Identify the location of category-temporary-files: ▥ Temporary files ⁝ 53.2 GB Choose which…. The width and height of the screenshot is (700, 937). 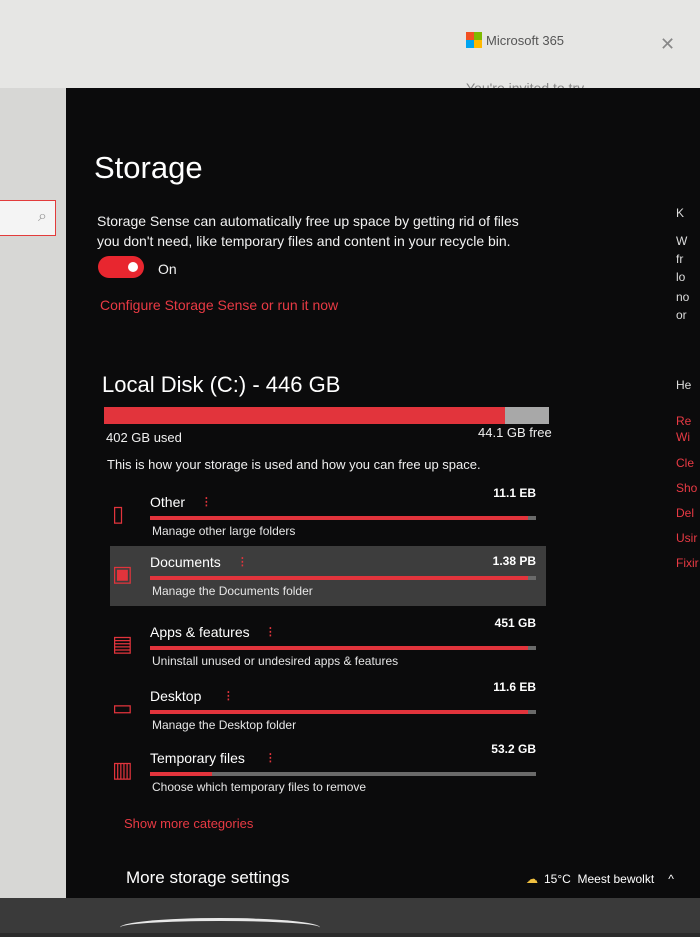
(328, 772).